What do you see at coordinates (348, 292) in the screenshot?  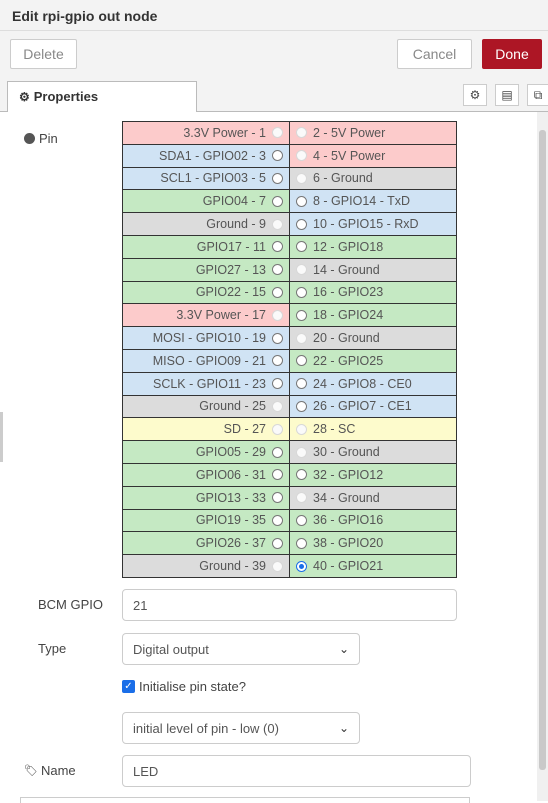 I see `pin-label-right: 16 - GPIO23` at bounding box center [348, 292].